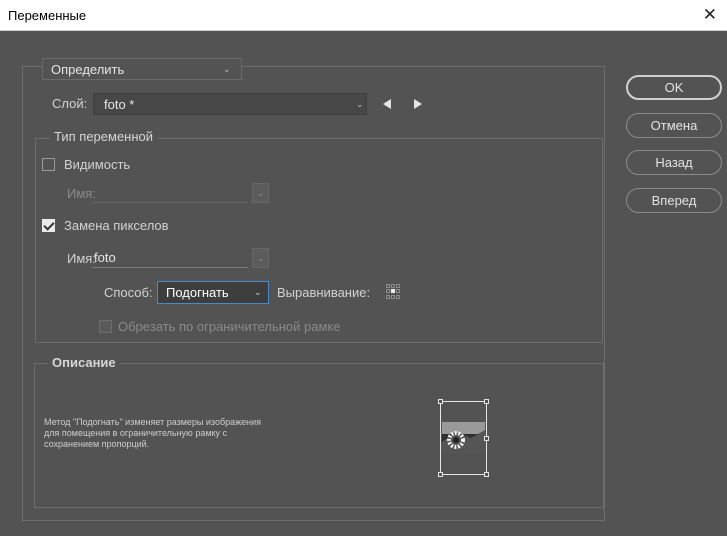 This screenshot has width=727, height=536. Describe the element at coordinates (674, 200) in the screenshot. I see `forward-button: Вперед` at that location.